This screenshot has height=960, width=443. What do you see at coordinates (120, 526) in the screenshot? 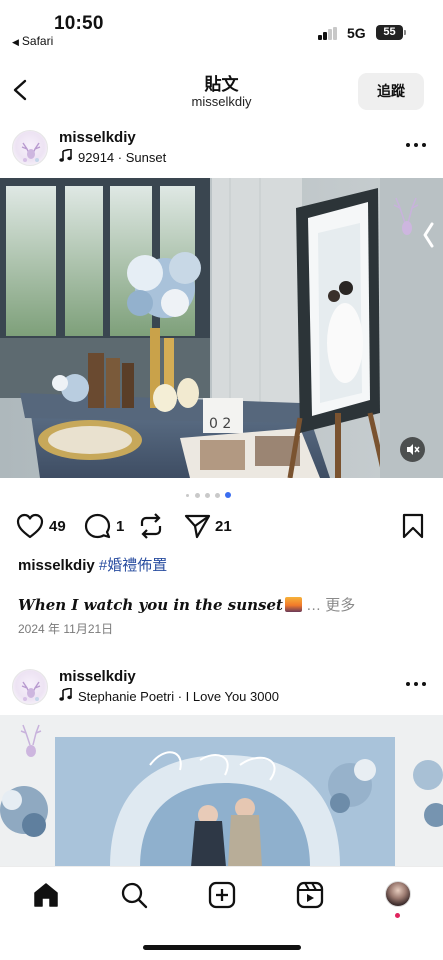
I see `comment-count: 1` at bounding box center [120, 526].